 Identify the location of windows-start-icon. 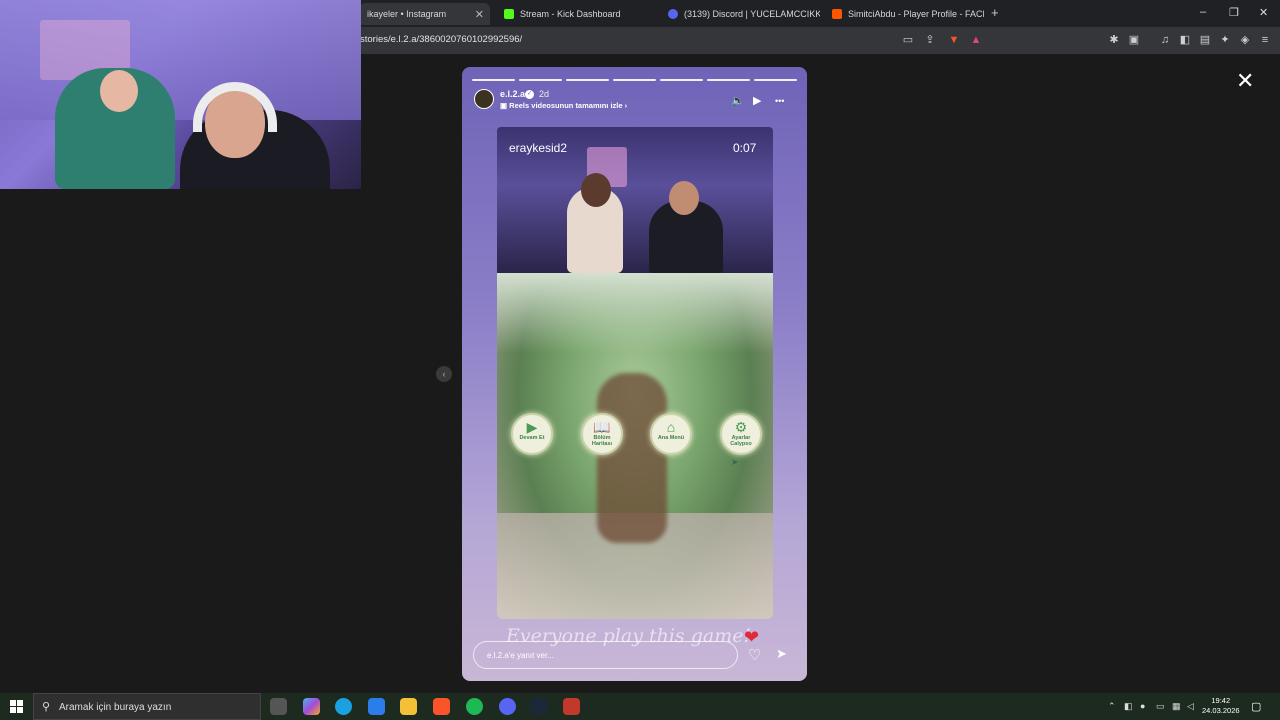
(16, 706).